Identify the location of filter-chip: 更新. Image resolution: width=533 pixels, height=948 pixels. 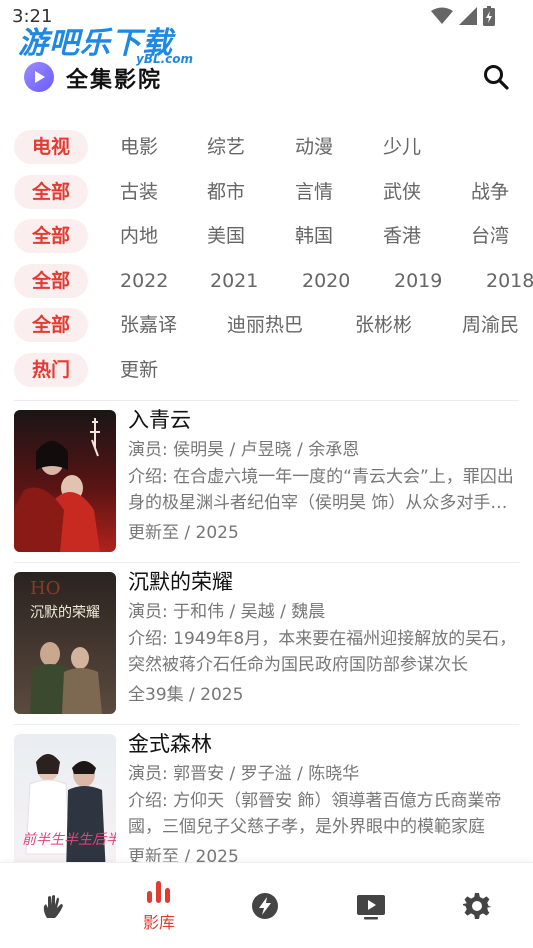
(139, 370).